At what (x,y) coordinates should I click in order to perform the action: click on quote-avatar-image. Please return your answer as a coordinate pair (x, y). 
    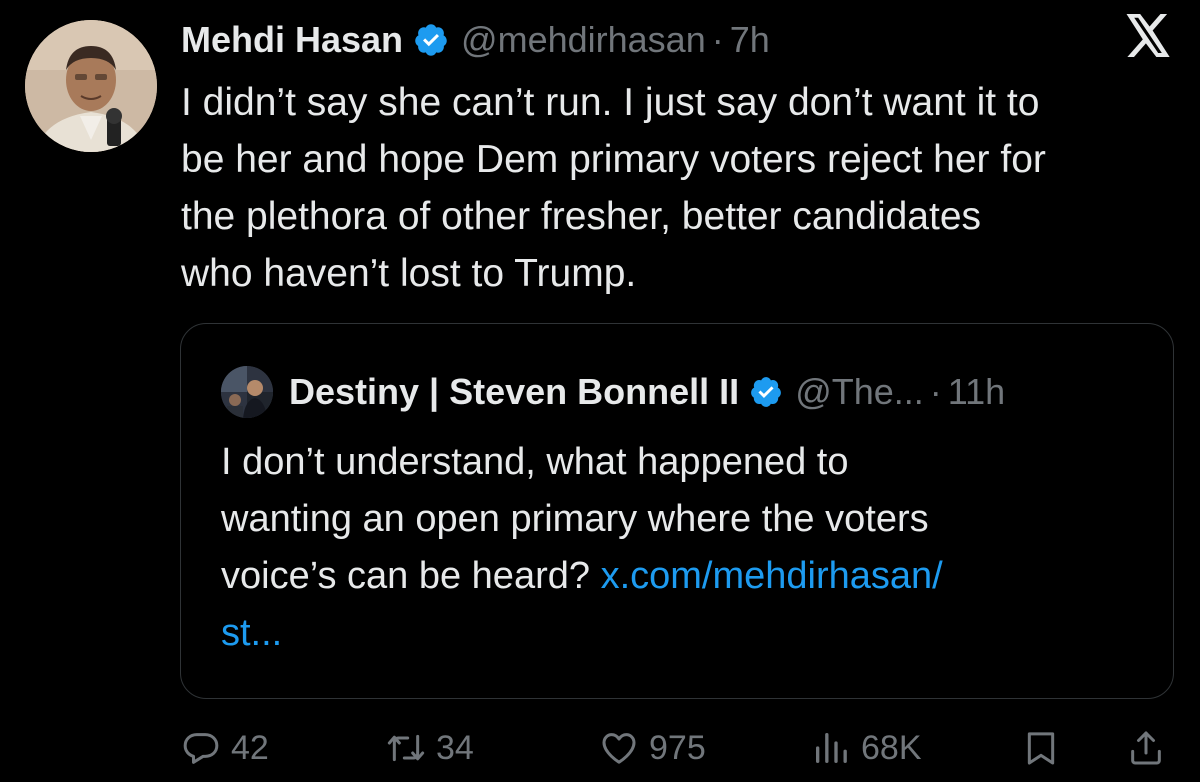
    Looking at the image, I should click on (247, 392).